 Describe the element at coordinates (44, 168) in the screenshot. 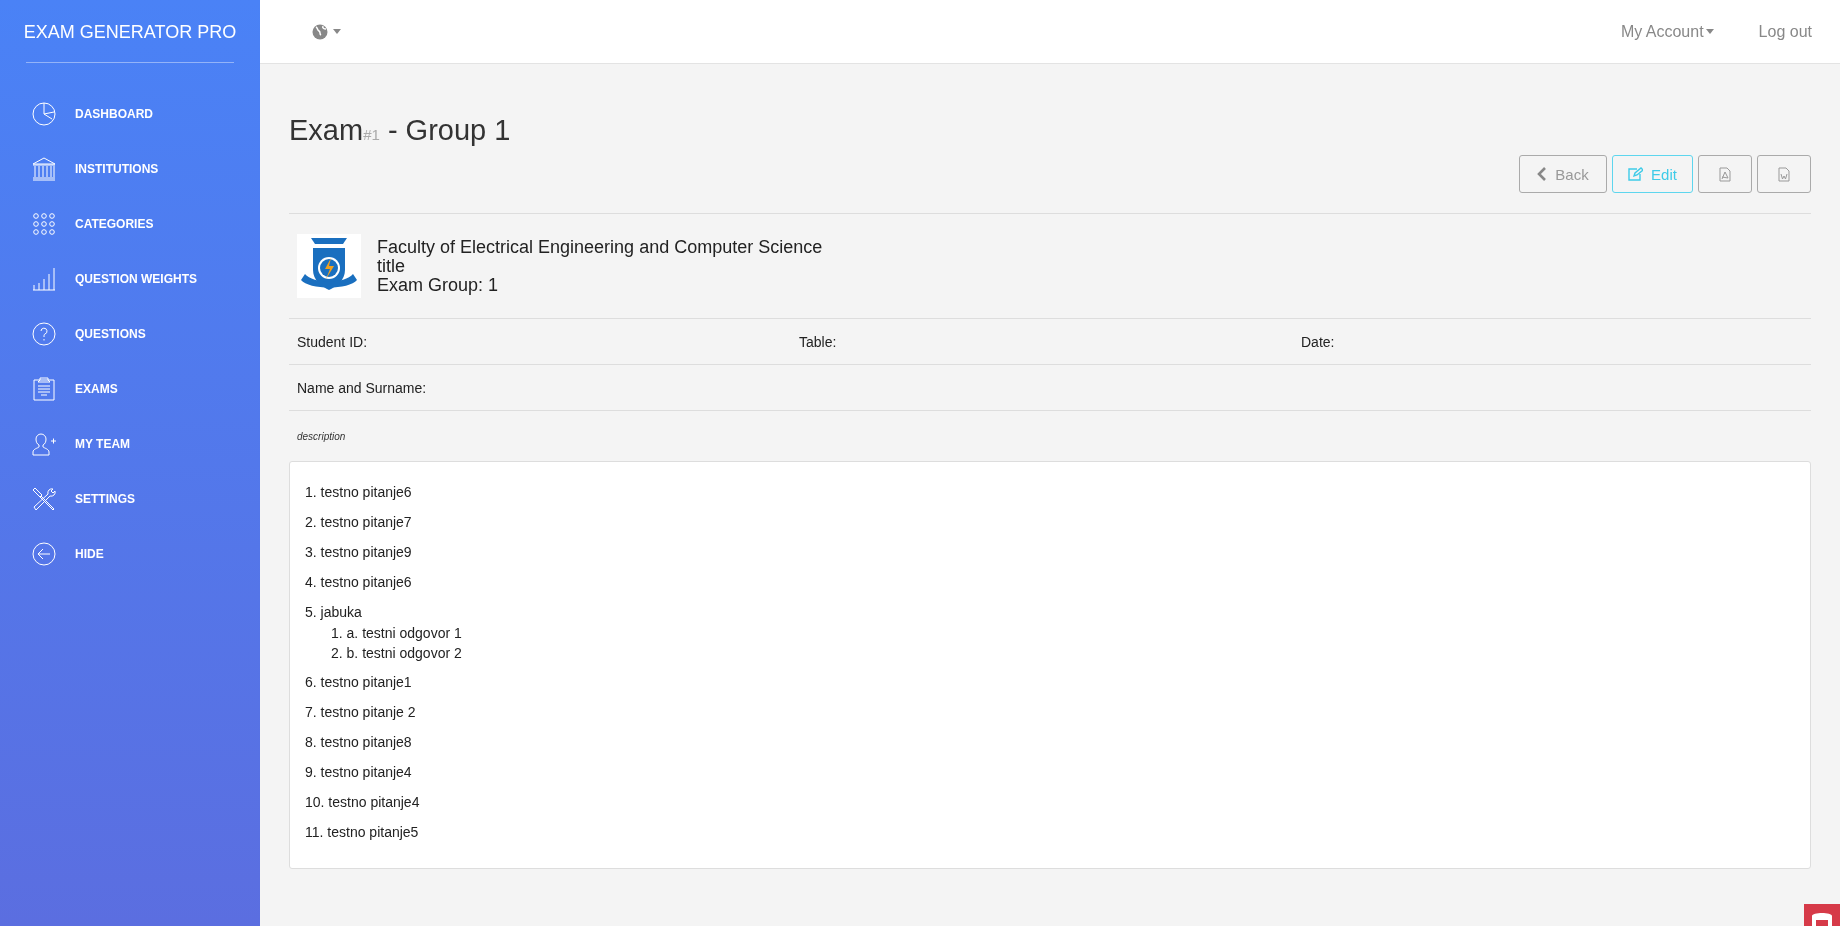

I see `building-icon` at that location.